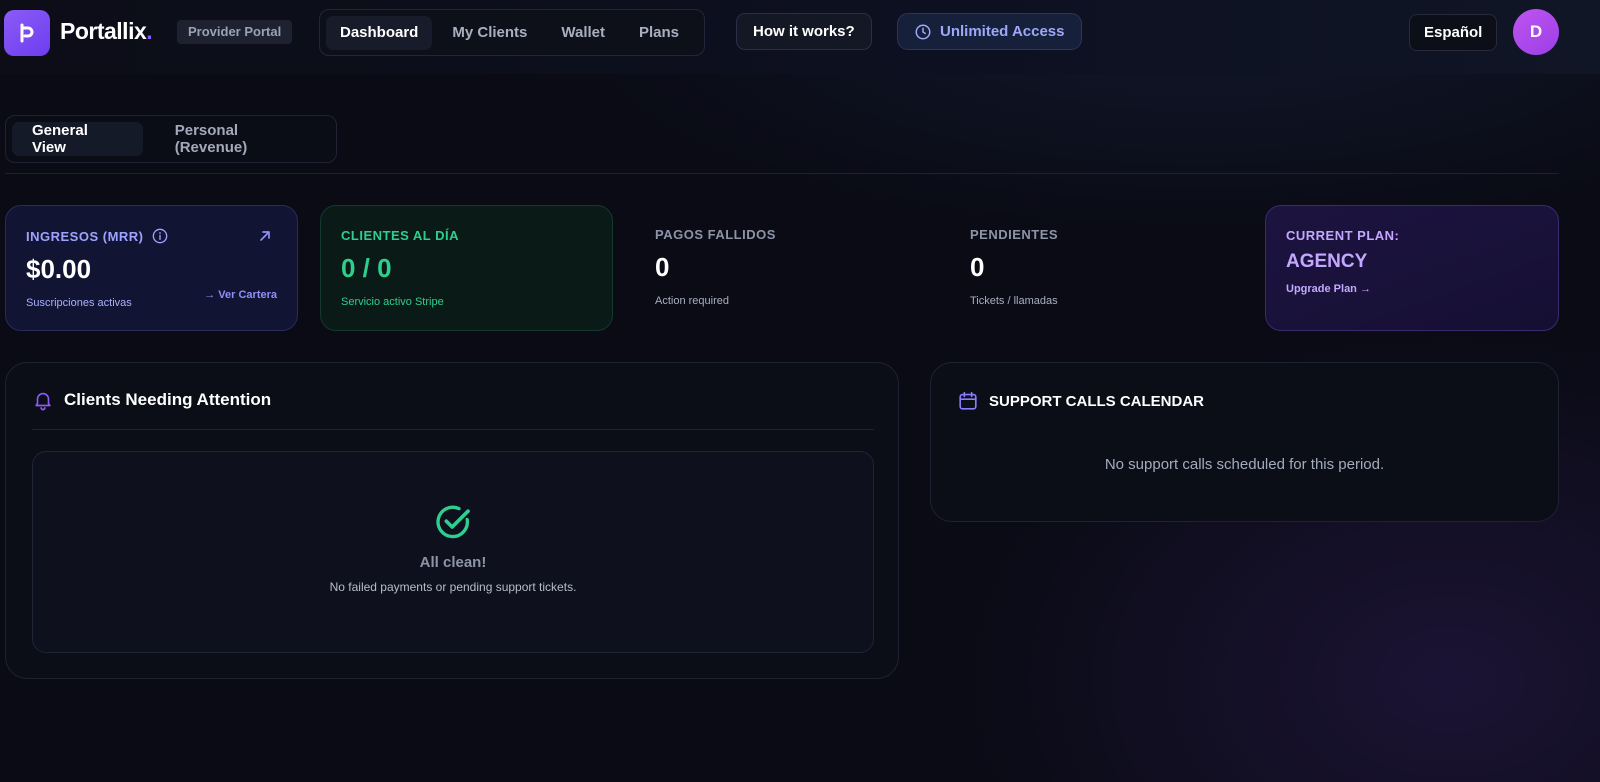  Describe the element at coordinates (453, 429) in the screenshot. I see `attention-divider` at that location.